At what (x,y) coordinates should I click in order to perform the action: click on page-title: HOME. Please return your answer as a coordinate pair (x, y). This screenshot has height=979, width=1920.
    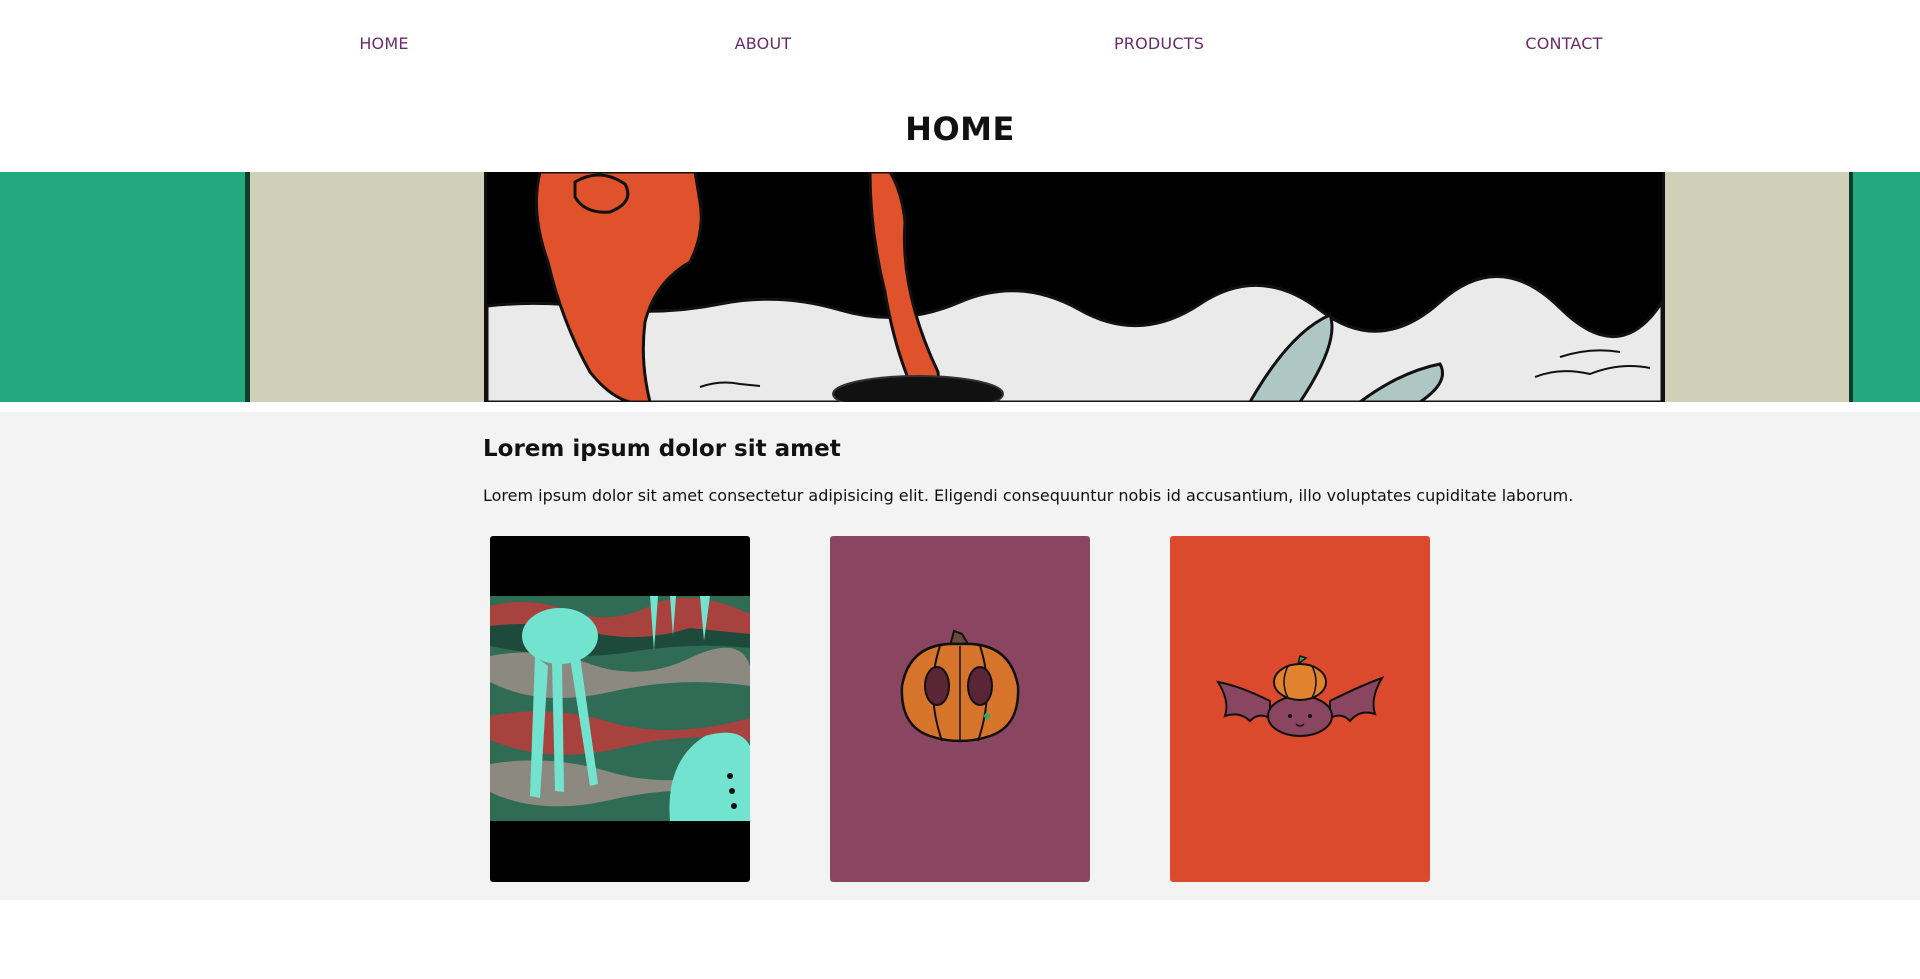
    Looking at the image, I should click on (960, 129).